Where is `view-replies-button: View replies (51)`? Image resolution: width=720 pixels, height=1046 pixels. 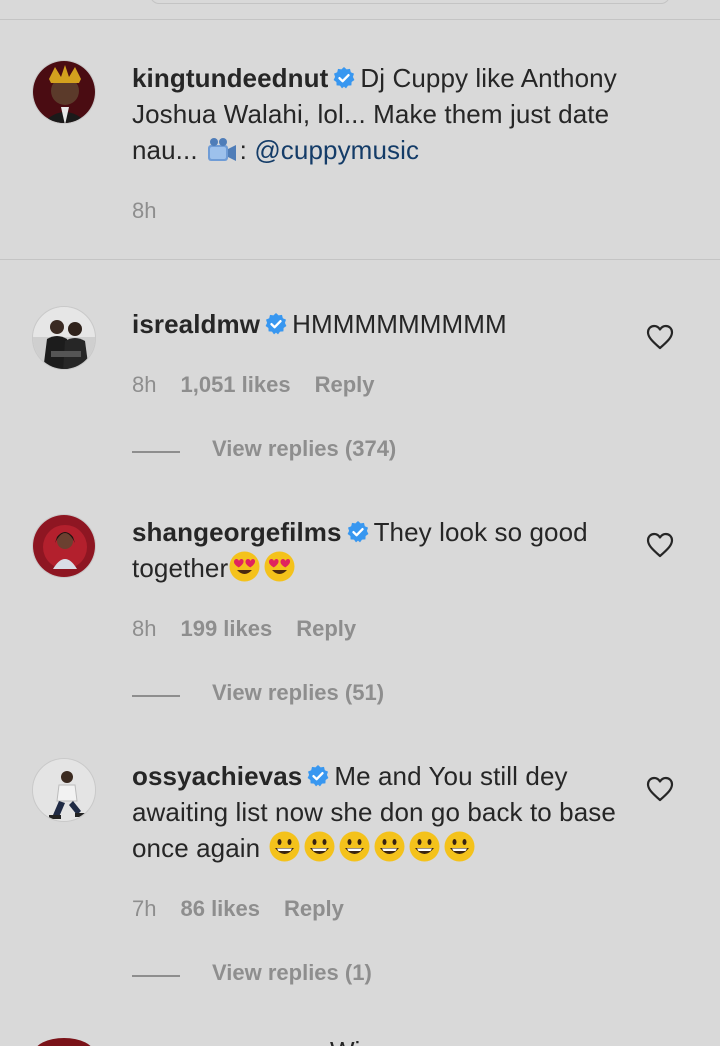 view-replies-button: View replies (51) is located at coordinates (332, 696).